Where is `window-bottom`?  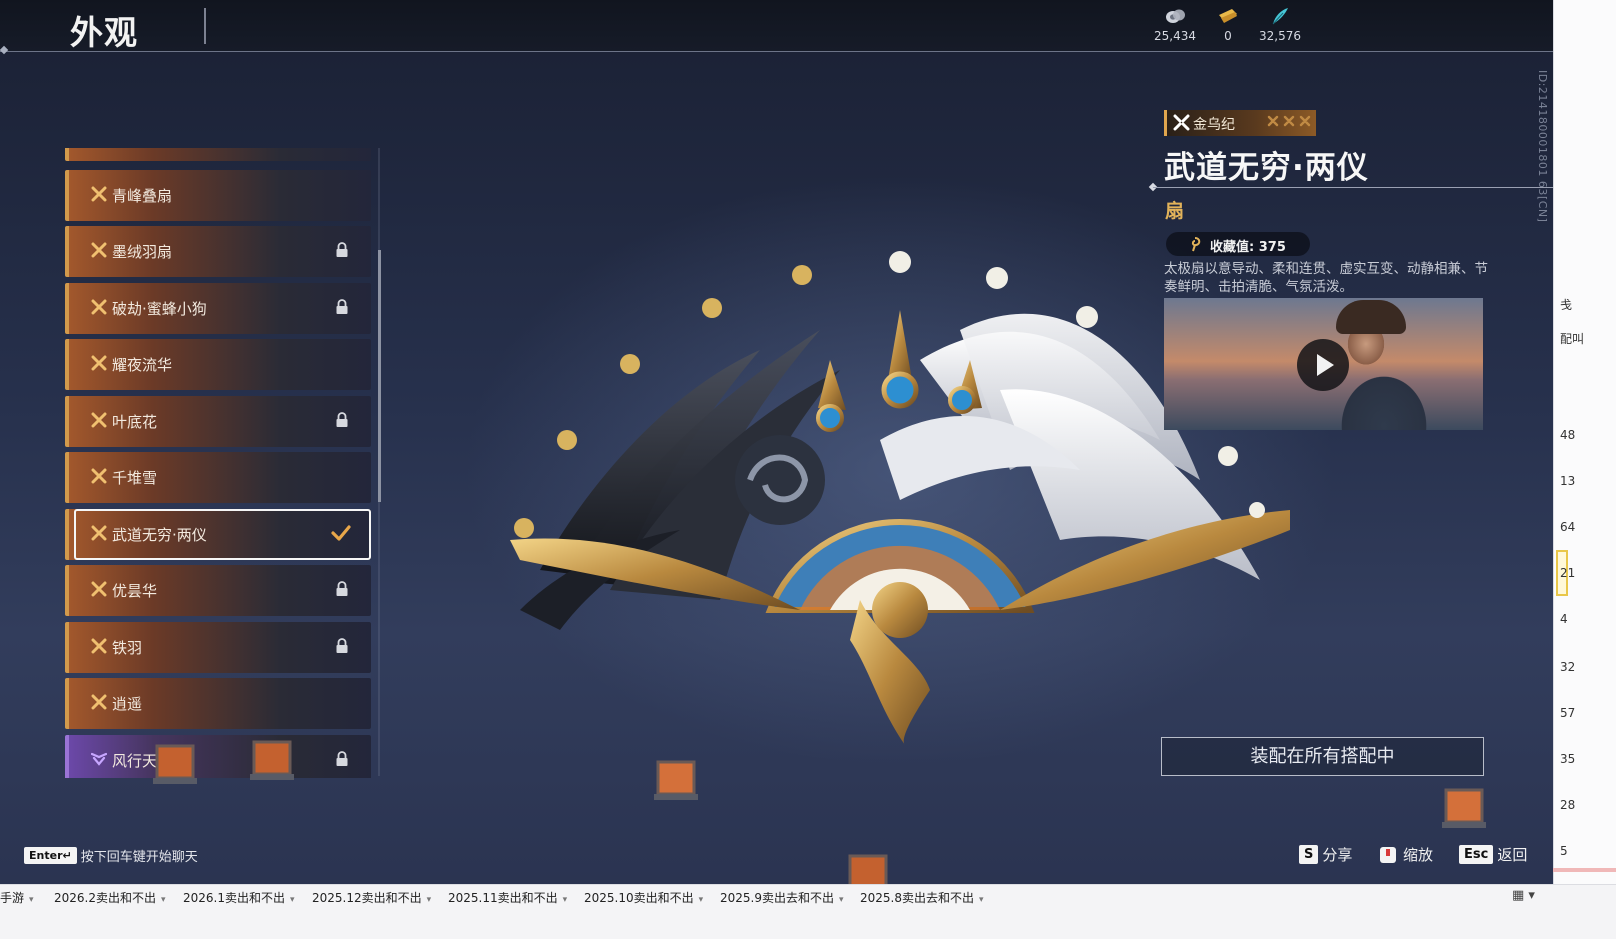 window-bottom is located at coordinates (808, 924).